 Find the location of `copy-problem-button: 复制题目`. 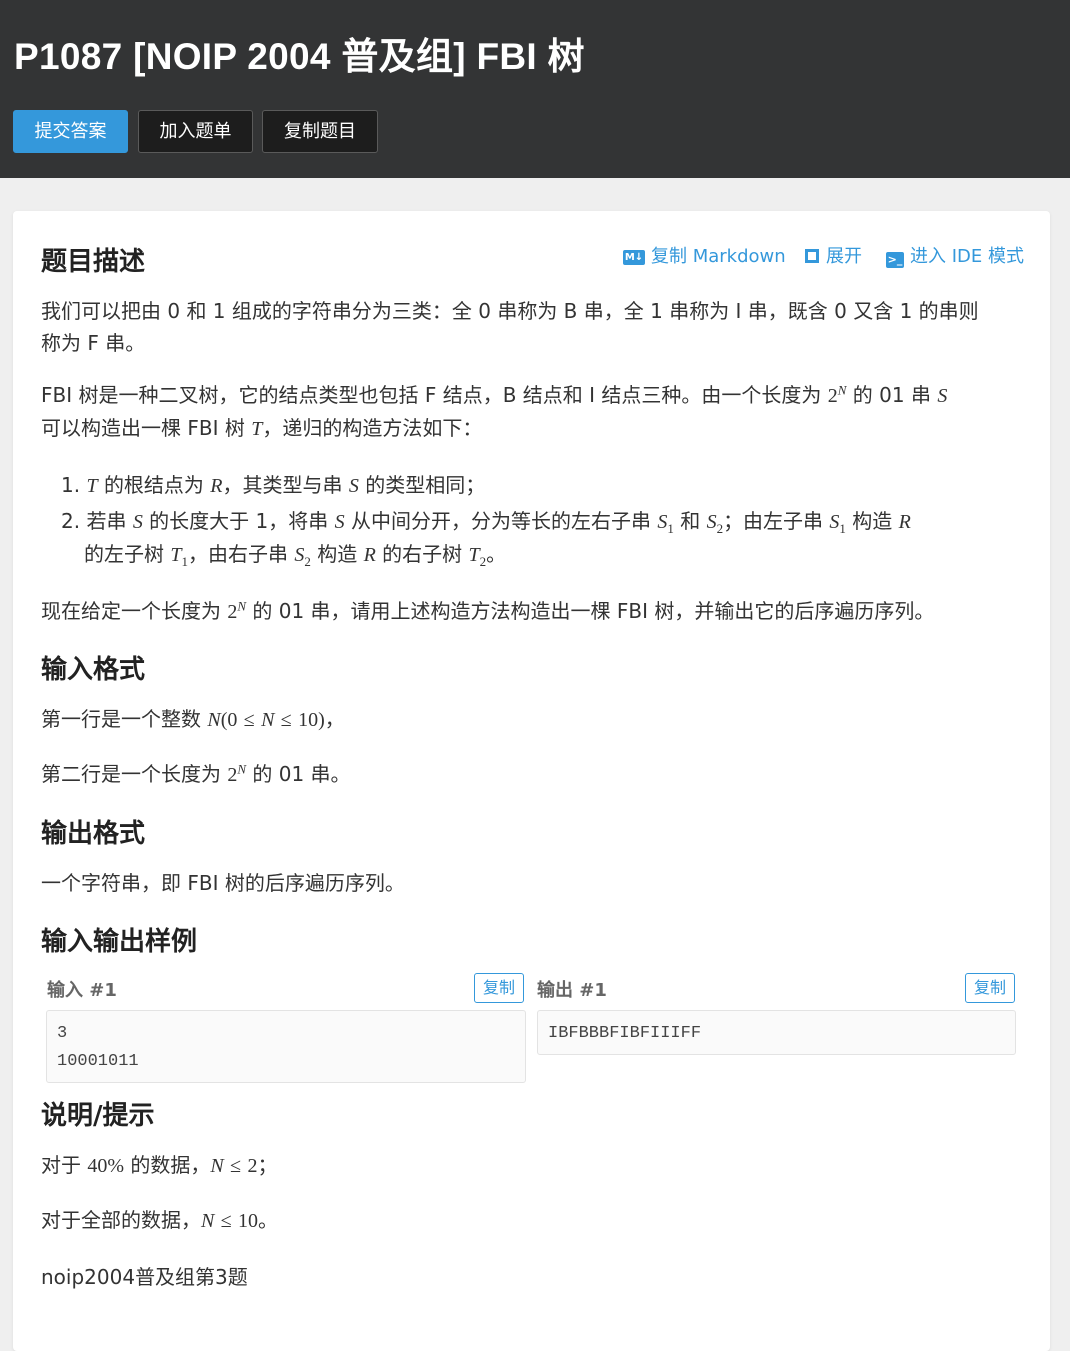

copy-problem-button: 复制题目 is located at coordinates (320, 131).